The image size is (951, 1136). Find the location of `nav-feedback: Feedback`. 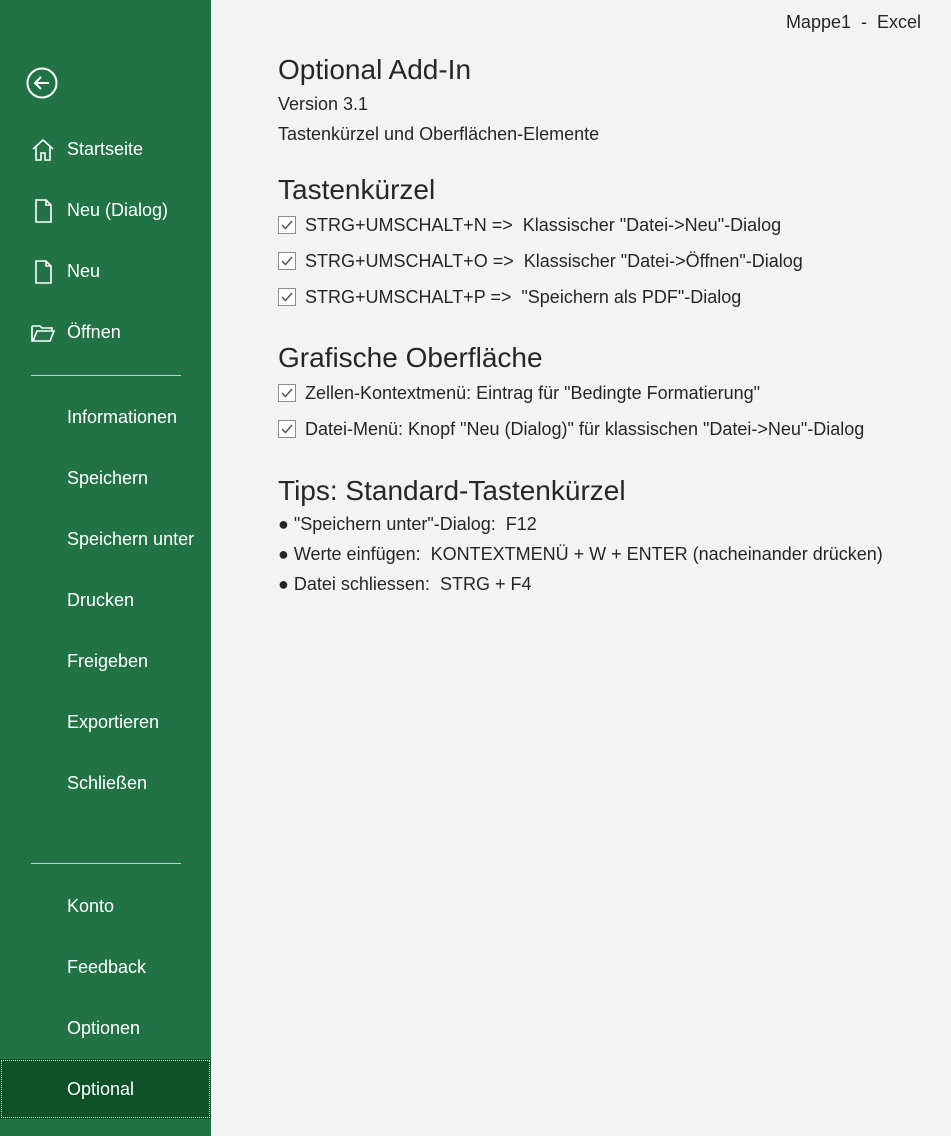

nav-feedback: Feedback is located at coordinates (105, 967).